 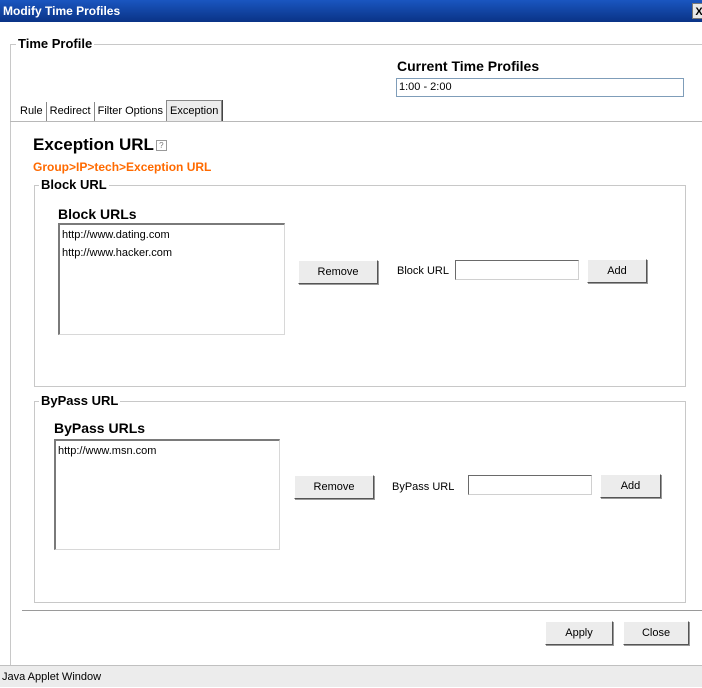 I want to click on tab-filter-options: Filter Options, so click(x=130, y=112).